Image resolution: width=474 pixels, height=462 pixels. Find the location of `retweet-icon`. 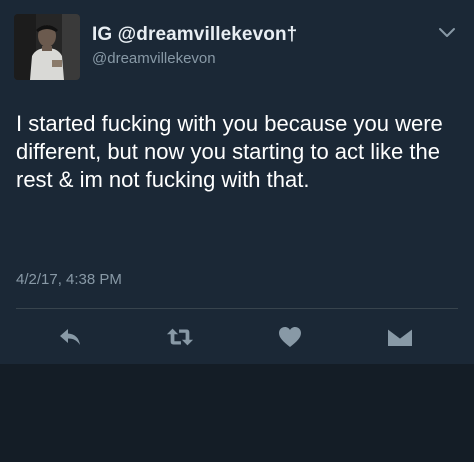

retweet-icon is located at coordinates (180, 337).